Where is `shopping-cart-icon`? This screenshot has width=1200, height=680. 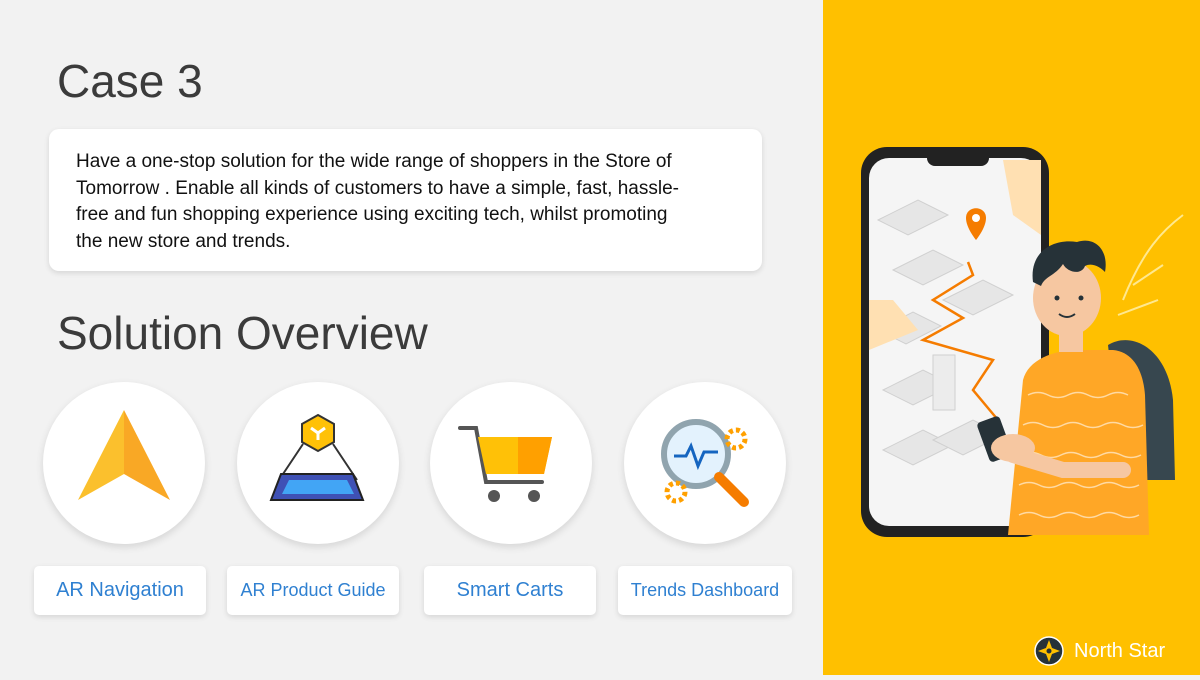 shopping-cart-icon is located at coordinates (505, 464).